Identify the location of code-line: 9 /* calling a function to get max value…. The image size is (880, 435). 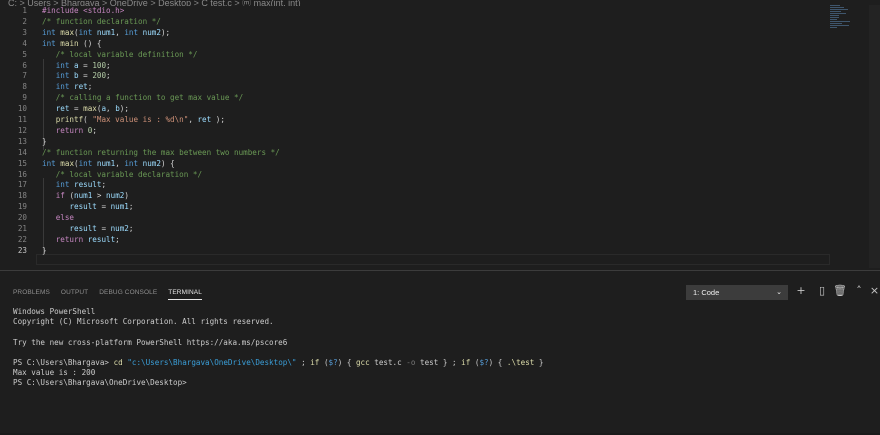
(415, 98).